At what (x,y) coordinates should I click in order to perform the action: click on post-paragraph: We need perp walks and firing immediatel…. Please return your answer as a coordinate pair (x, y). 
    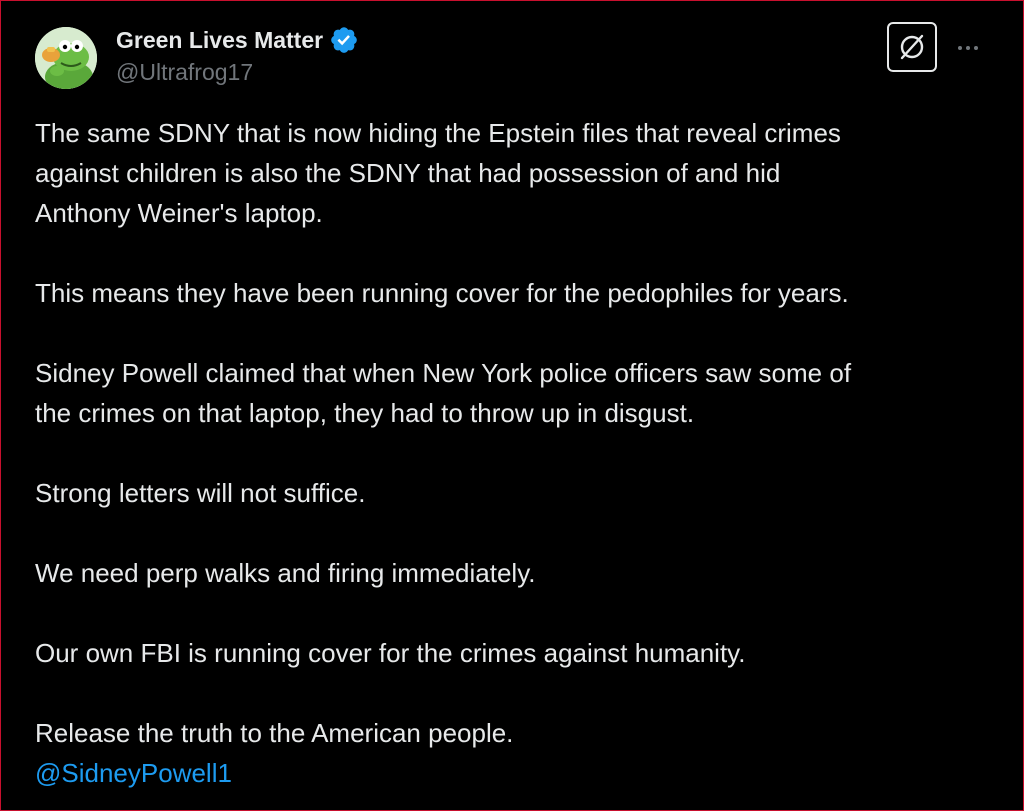
    Looking at the image, I should click on (515, 573).